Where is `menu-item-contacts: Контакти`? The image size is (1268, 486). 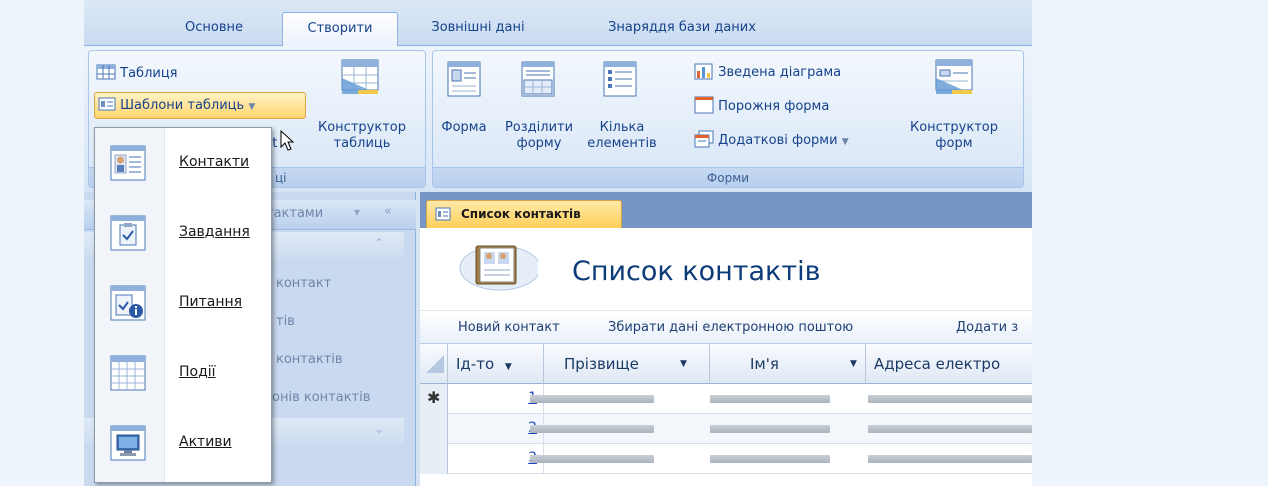
menu-item-contacts: Контакти is located at coordinates (183, 164).